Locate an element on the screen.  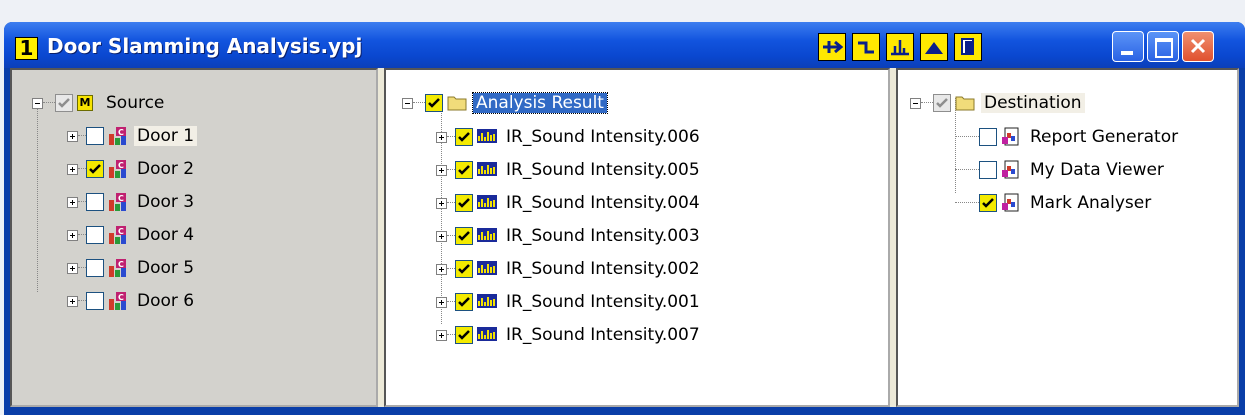
door-label: Door 6 is located at coordinates (166, 301).